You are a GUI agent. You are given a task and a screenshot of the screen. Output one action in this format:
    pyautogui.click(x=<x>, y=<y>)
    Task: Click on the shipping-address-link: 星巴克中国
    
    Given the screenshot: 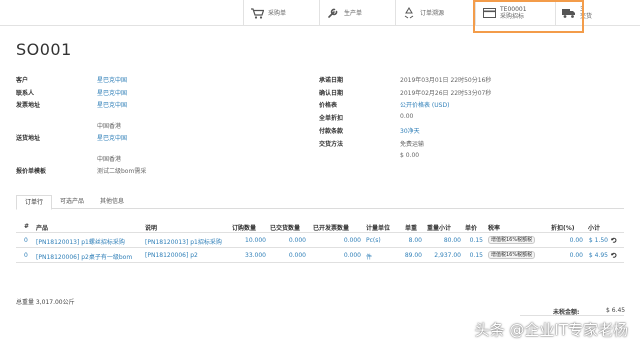 What is the action you would take?
    pyautogui.click(x=112, y=137)
    